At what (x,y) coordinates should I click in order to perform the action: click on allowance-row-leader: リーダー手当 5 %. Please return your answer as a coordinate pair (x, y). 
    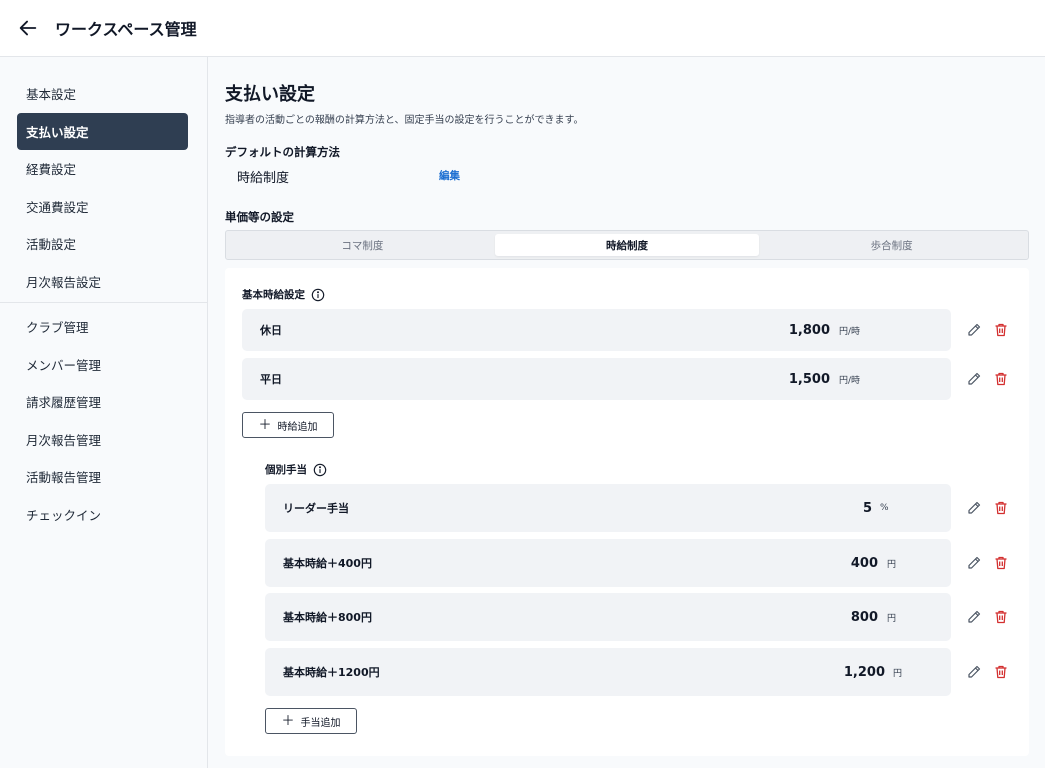
    Looking at the image, I should click on (608, 508).